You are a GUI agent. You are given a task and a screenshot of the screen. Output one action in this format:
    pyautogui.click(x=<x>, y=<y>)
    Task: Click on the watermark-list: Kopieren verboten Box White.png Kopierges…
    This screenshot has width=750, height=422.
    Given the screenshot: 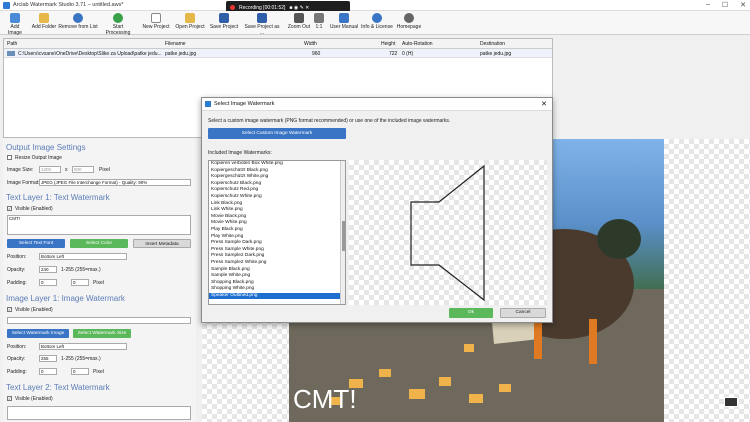 What is the action you would take?
    pyautogui.click(x=277, y=232)
    